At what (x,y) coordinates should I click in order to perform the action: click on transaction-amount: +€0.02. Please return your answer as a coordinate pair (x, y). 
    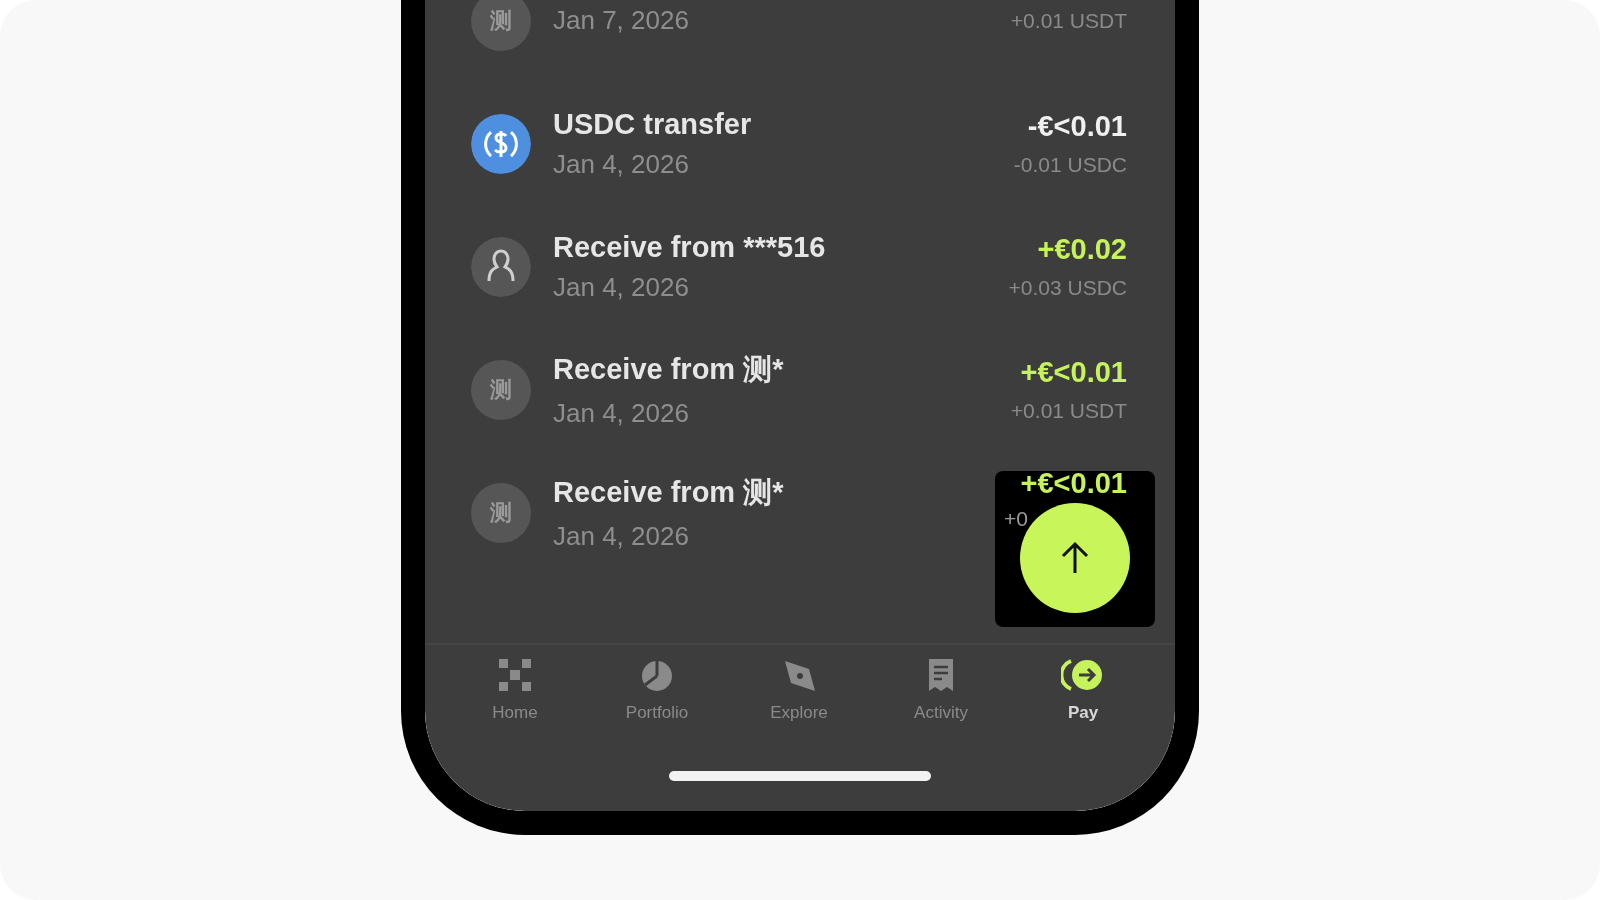
    Looking at the image, I should click on (1082, 249).